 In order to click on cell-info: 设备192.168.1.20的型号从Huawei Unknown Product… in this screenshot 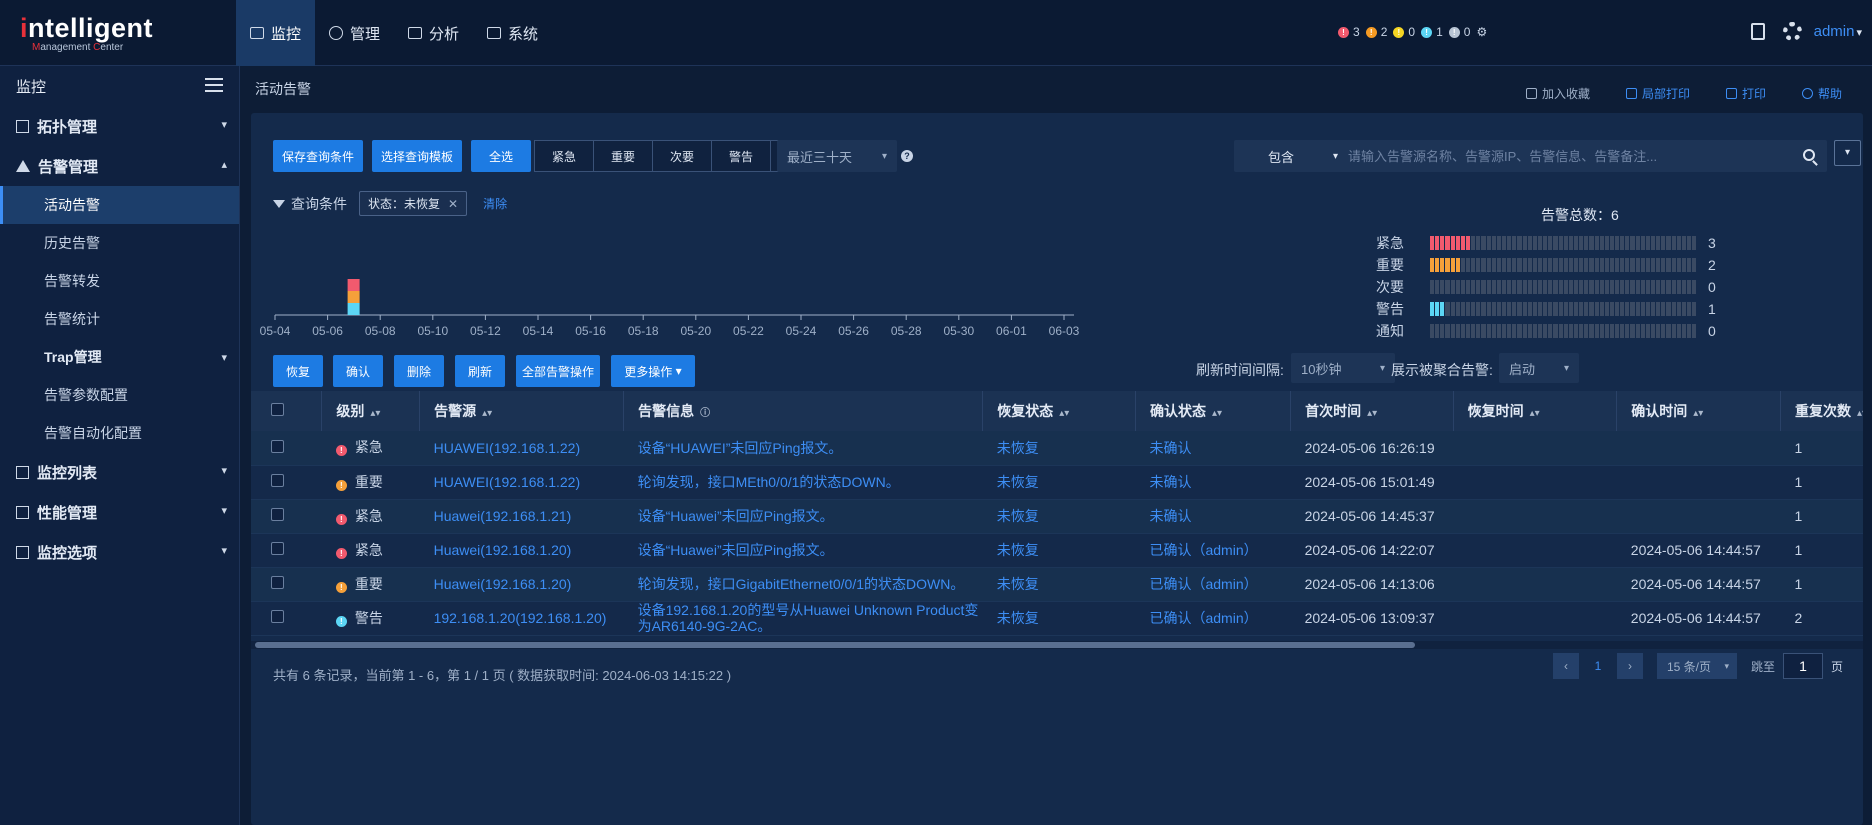, I will do `click(803, 618)`.